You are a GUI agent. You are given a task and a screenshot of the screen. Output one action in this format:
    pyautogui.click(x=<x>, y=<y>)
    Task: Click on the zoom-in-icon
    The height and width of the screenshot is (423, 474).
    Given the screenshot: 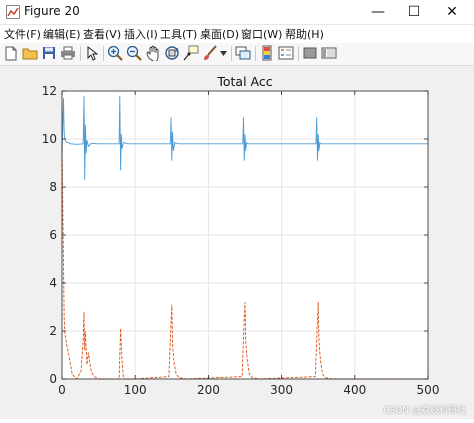 What is the action you would take?
    pyautogui.click(x=115, y=53)
    